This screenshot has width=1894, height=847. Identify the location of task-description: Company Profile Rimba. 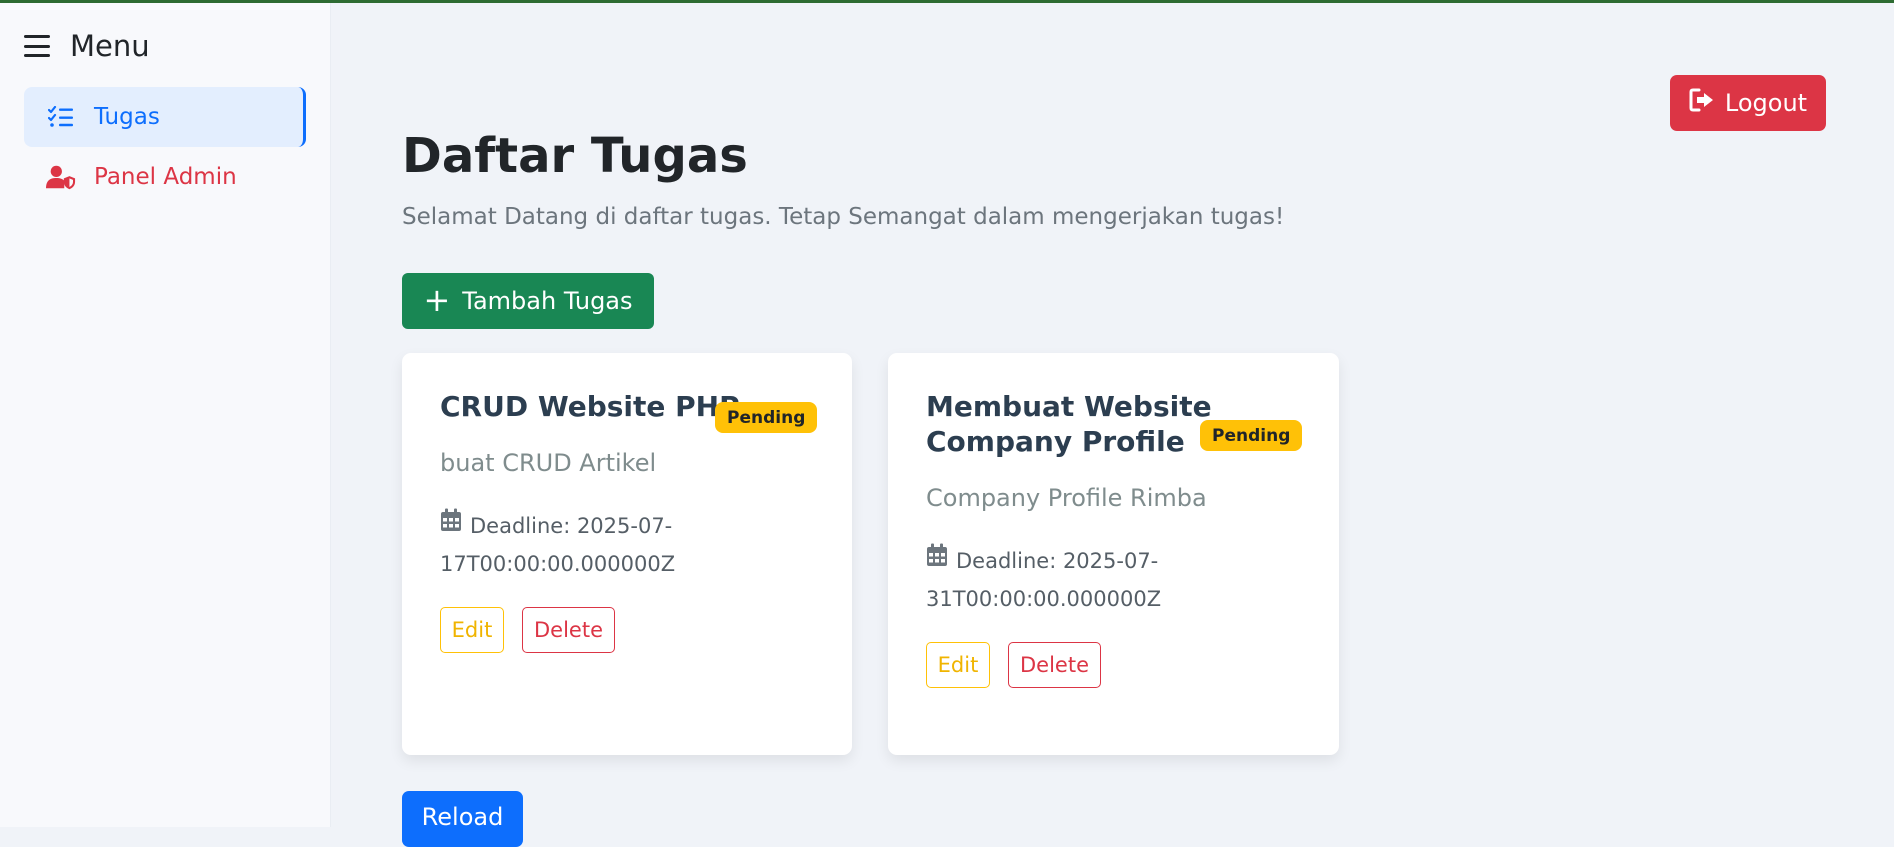
(1066, 498).